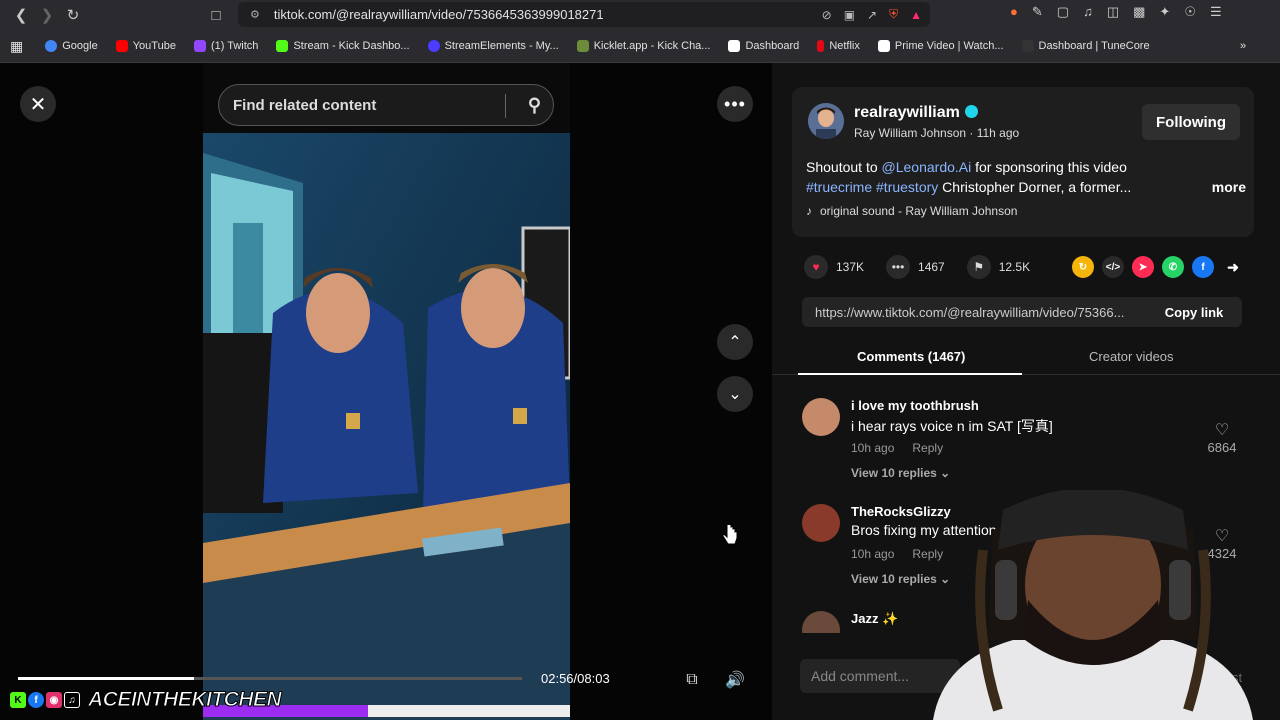 The image size is (1280, 720). What do you see at coordinates (872, 15) in the screenshot?
I see `share-page-icon: ↗` at bounding box center [872, 15].